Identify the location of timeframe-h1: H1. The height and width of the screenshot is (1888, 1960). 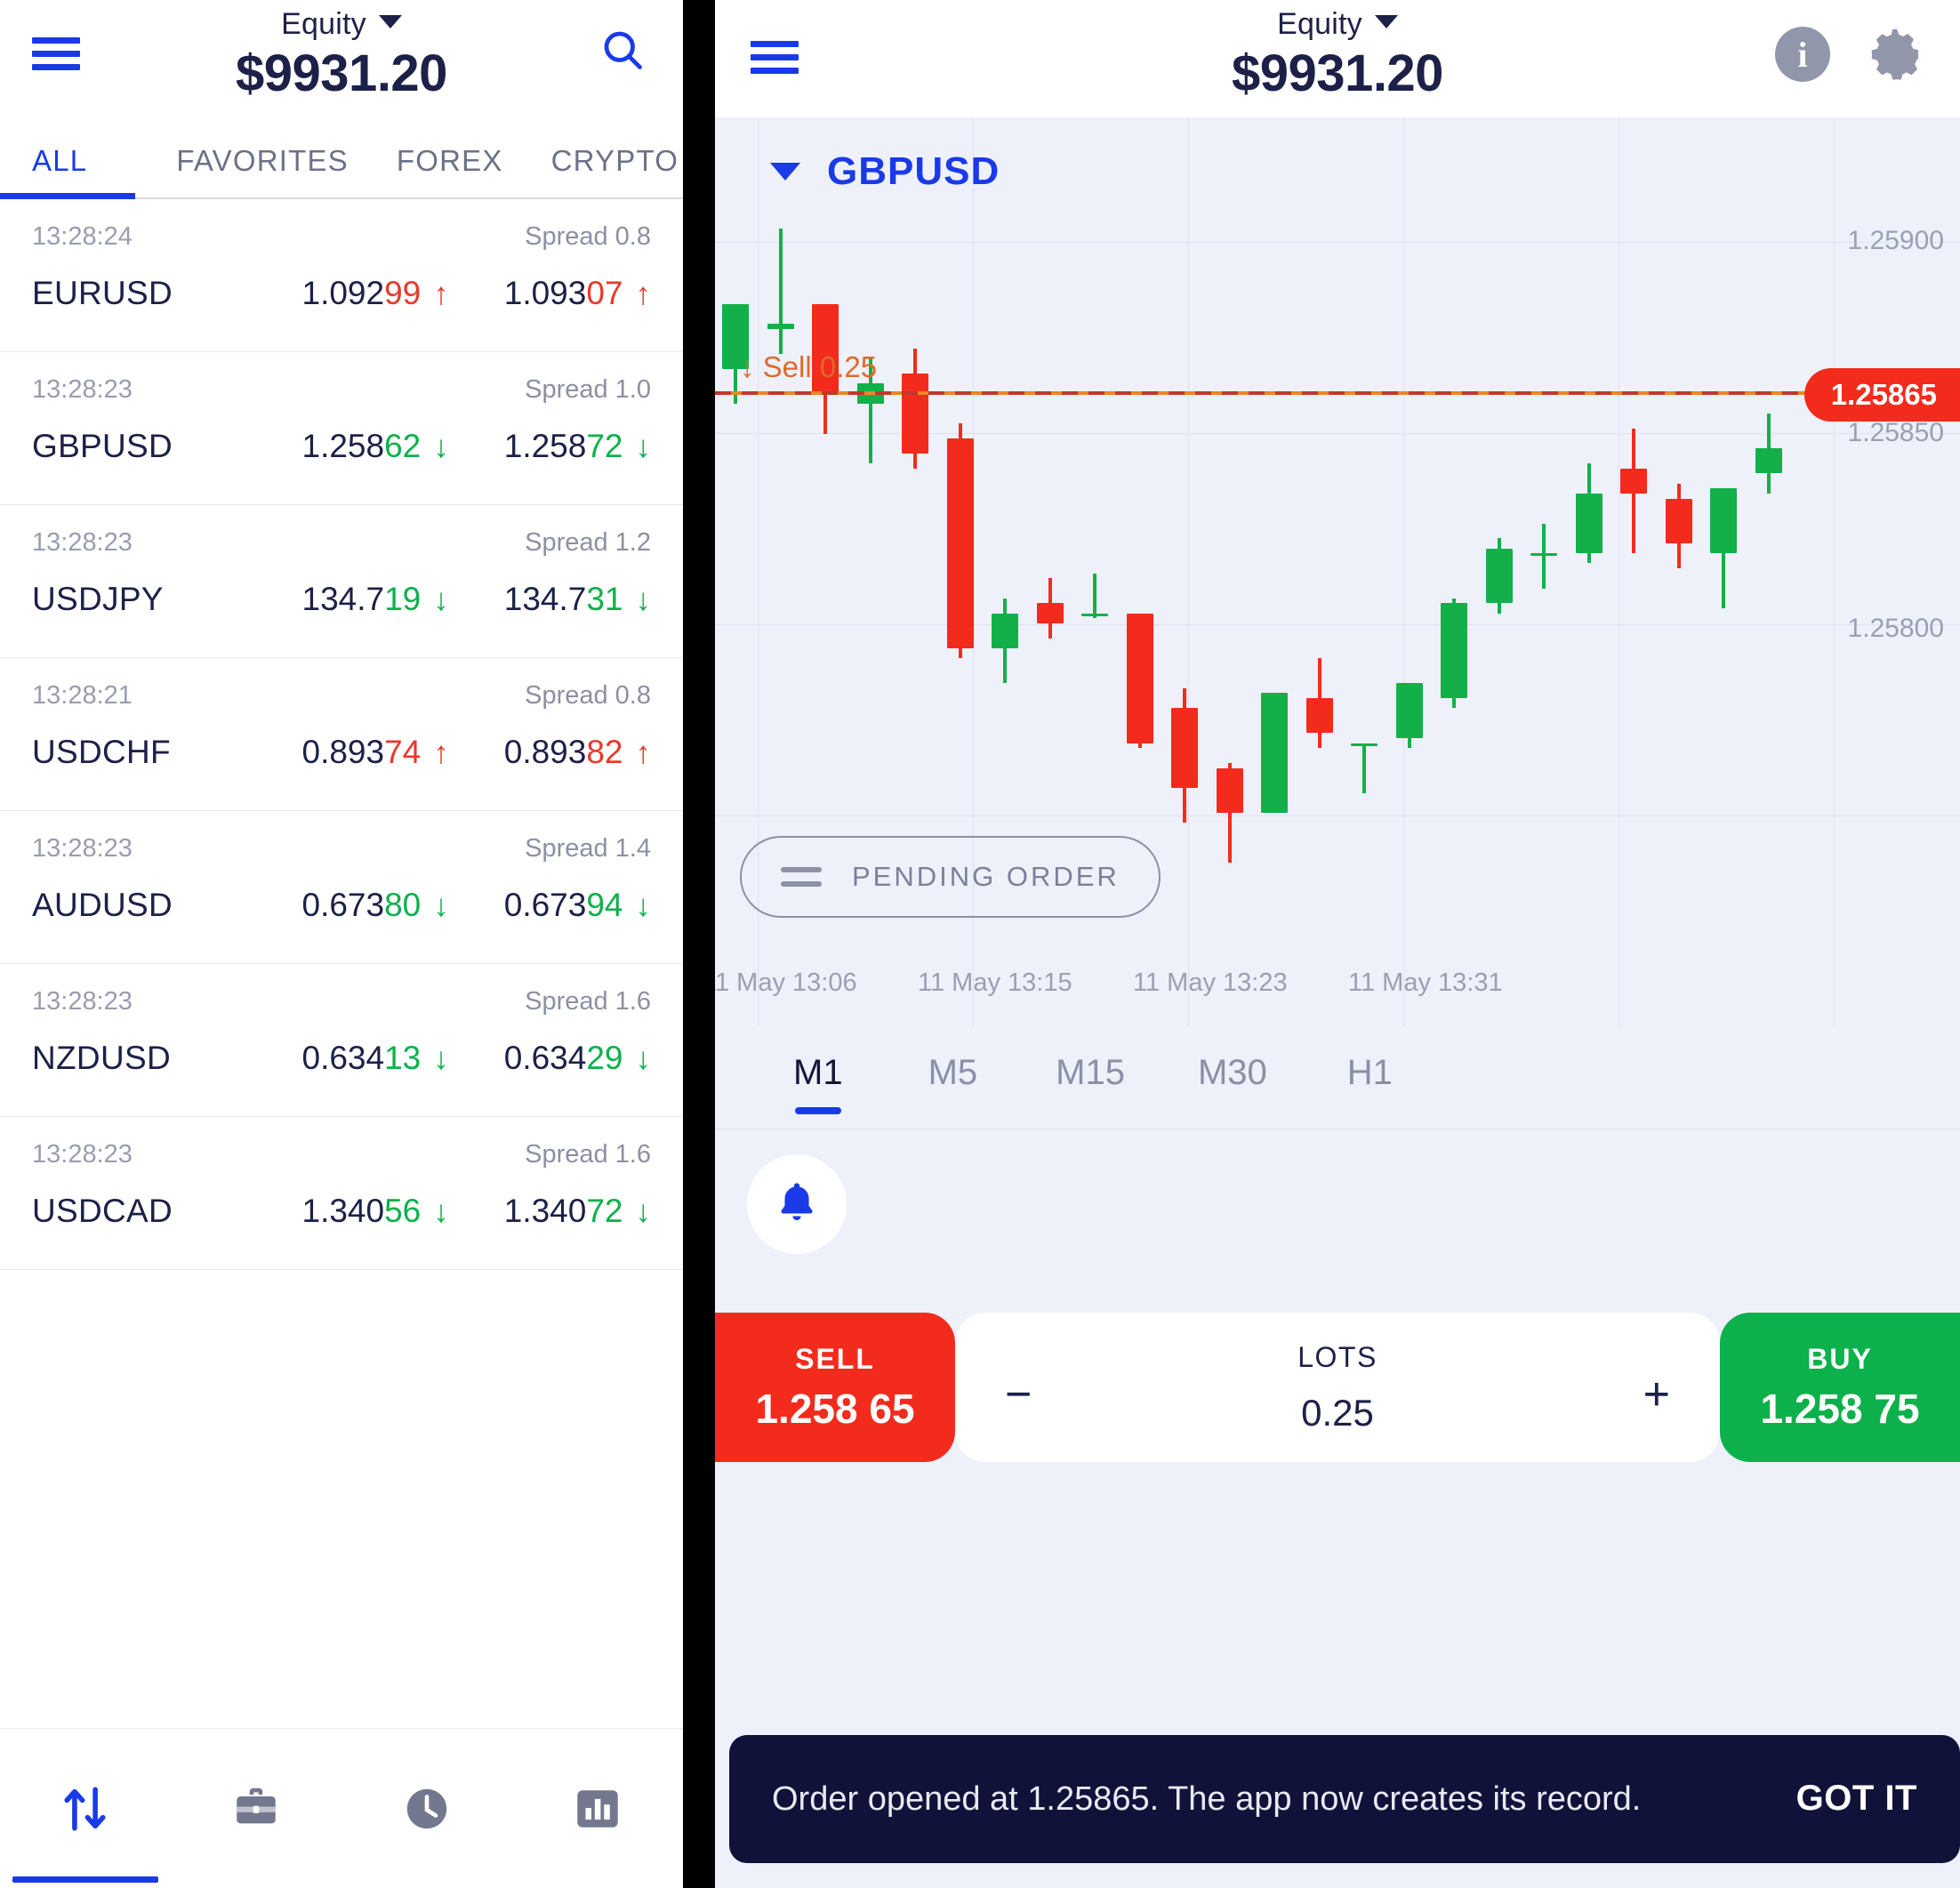
(1370, 1077).